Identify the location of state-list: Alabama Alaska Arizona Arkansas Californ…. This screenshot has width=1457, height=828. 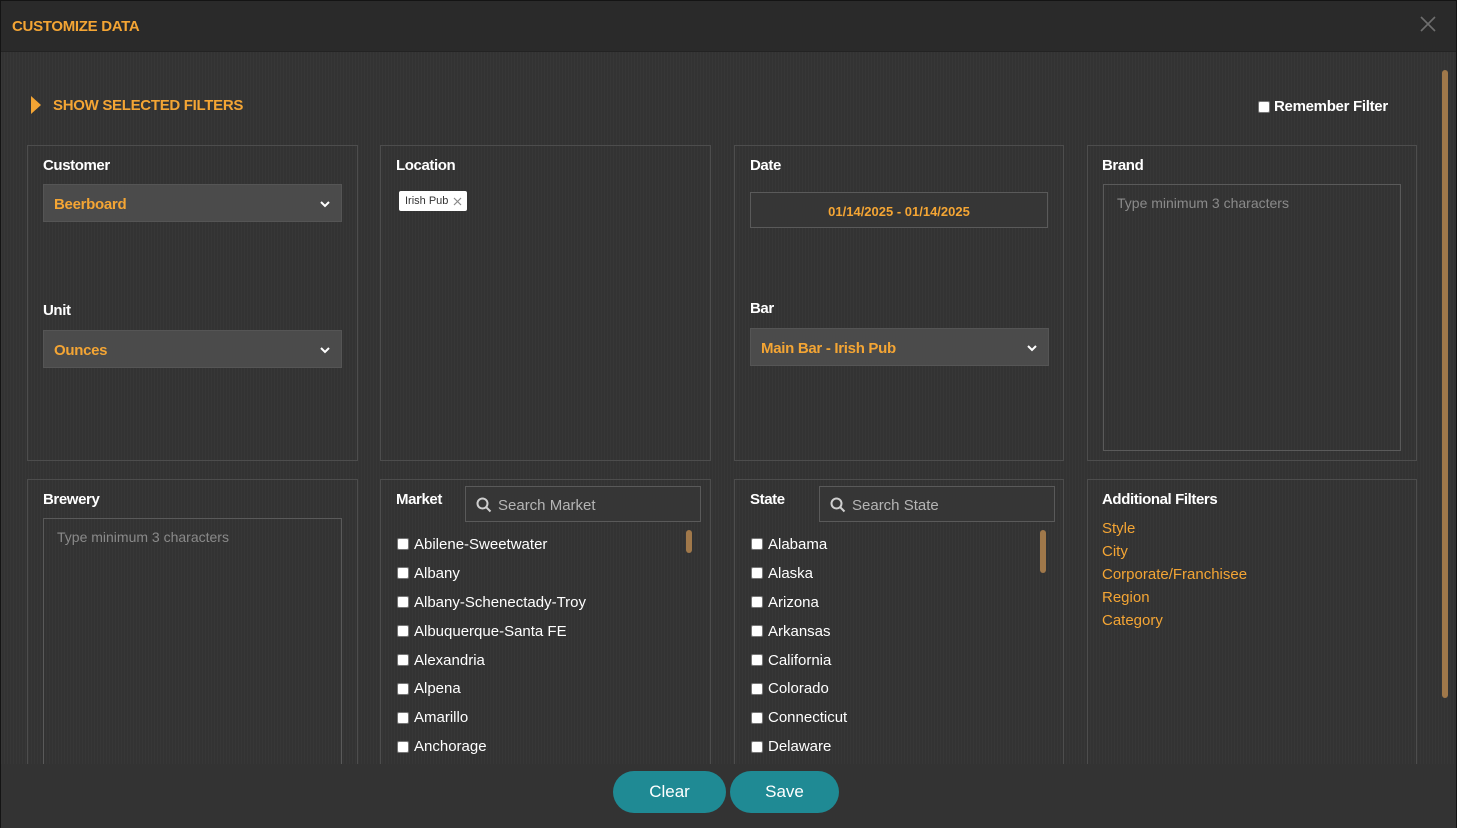
(799, 645).